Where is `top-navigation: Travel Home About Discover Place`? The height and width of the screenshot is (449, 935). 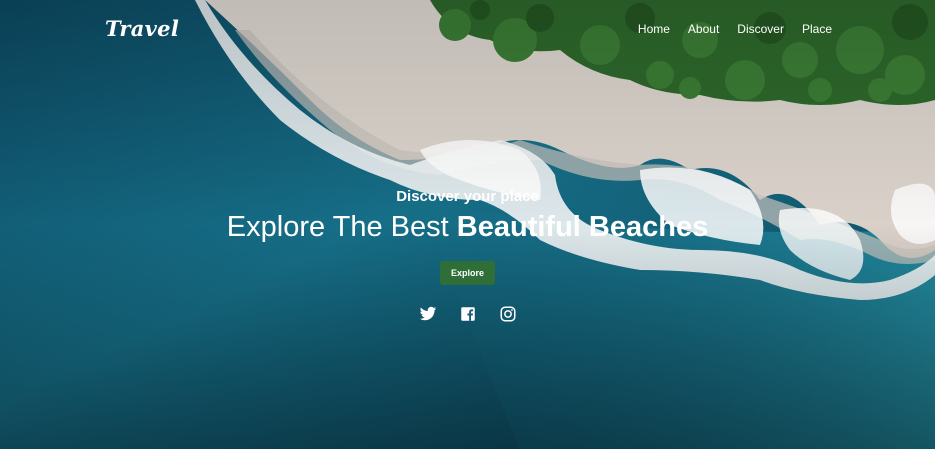 top-navigation: Travel Home About Discover Place is located at coordinates (467, 30).